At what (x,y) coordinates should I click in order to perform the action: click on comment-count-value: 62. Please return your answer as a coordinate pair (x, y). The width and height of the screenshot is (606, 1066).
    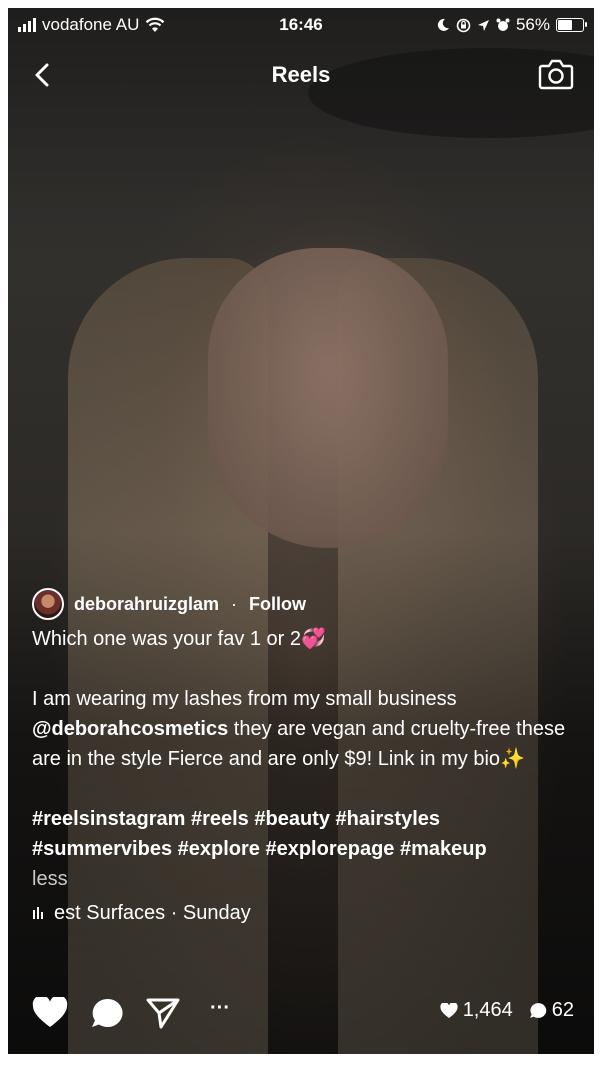
    Looking at the image, I should click on (562, 1010).